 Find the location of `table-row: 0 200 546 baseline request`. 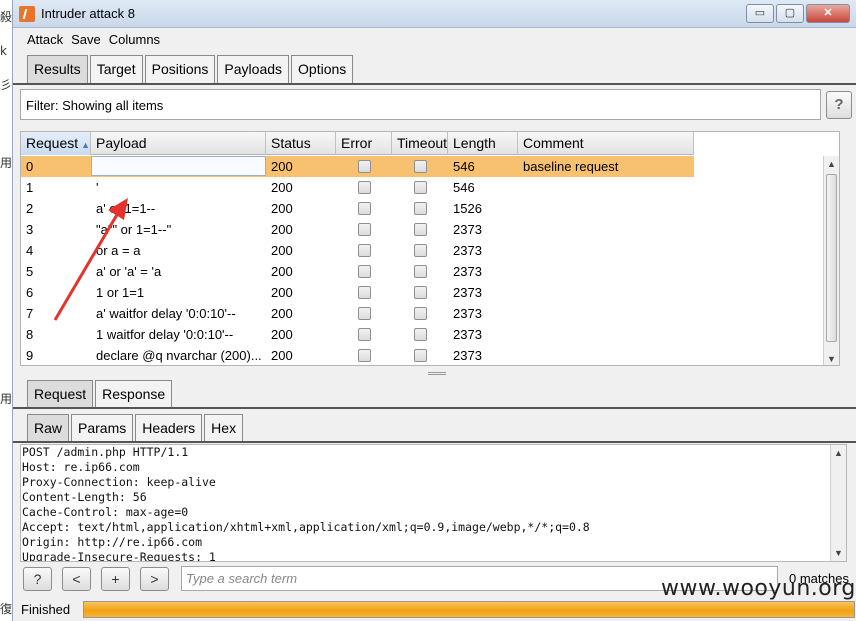

table-row: 0 200 546 baseline request is located at coordinates (357, 166).